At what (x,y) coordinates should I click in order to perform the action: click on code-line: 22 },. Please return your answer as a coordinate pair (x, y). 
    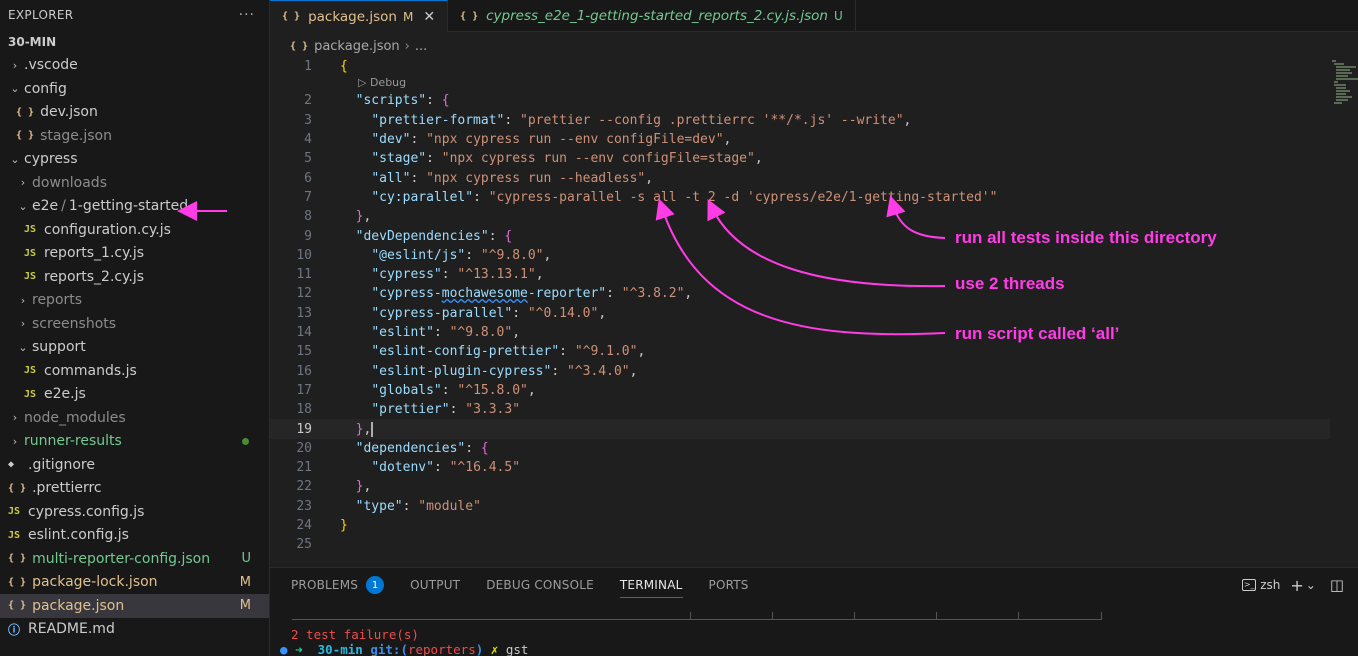
    Looking at the image, I should click on (800, 486).